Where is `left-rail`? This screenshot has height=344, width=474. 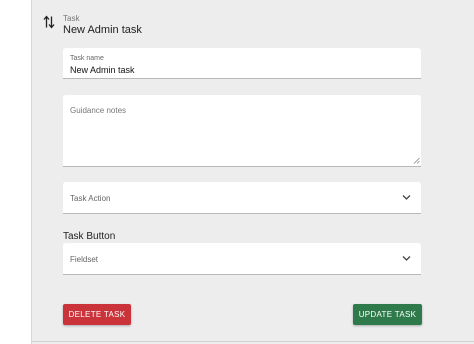
left-rail is located at coordinates (16, 172).